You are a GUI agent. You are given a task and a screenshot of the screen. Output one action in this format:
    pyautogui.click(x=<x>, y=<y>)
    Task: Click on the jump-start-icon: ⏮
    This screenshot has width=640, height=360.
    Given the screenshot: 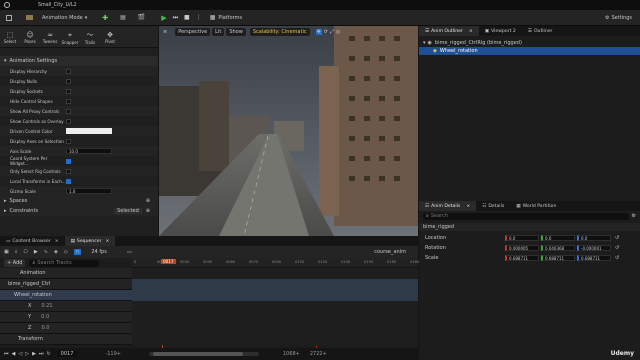 What is the action you would take?
    pyautogui.click(x=6, y=354)
    